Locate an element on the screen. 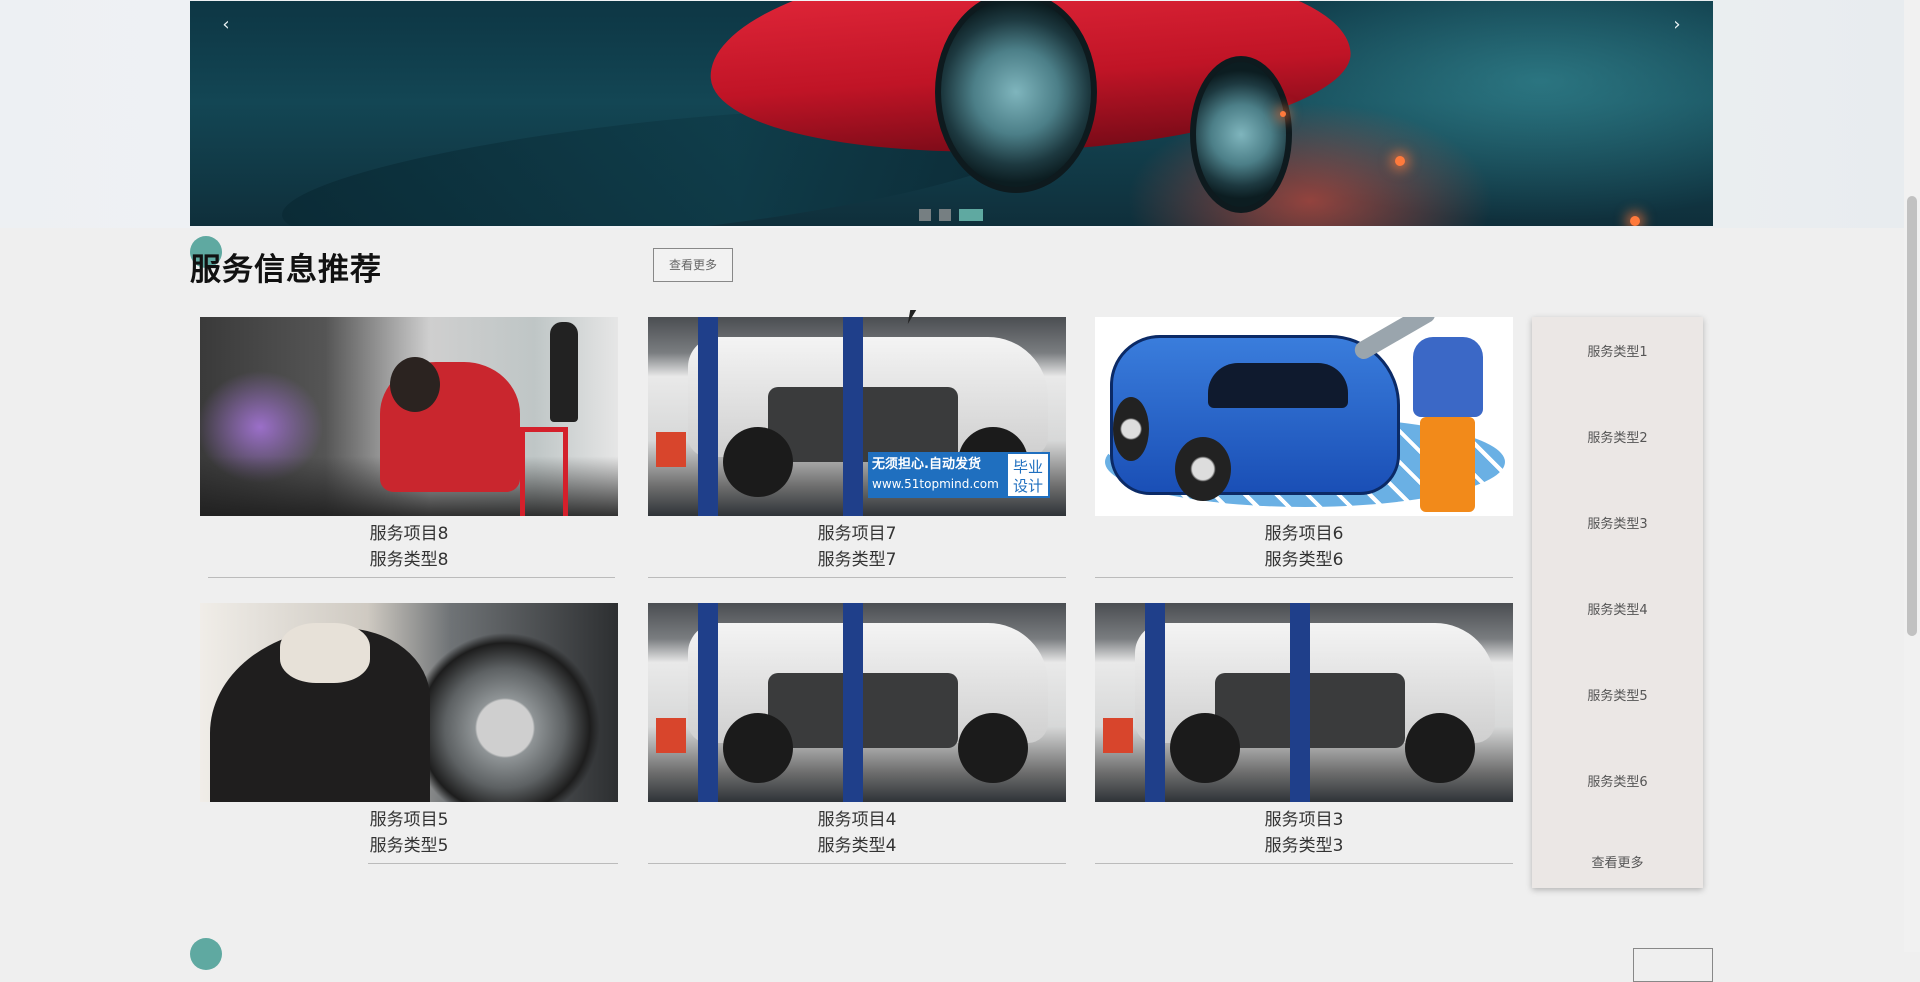 This screenshot has width=1920, height=982. sidebar-item-type-2: 服务类型2 is located at coordinates (1617, 436).